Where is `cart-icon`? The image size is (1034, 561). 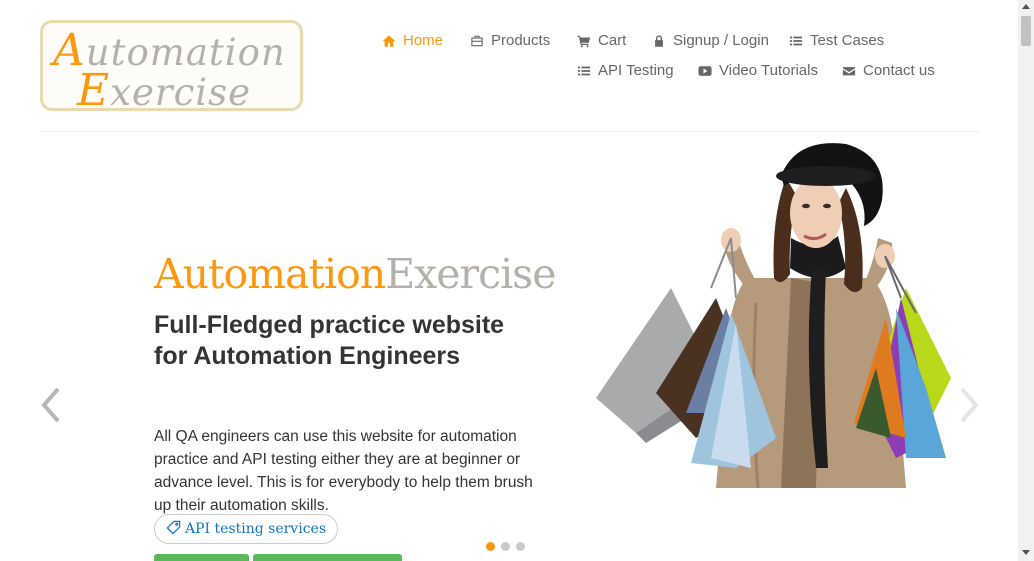
cart-icon is located at coordinates (584, 41).